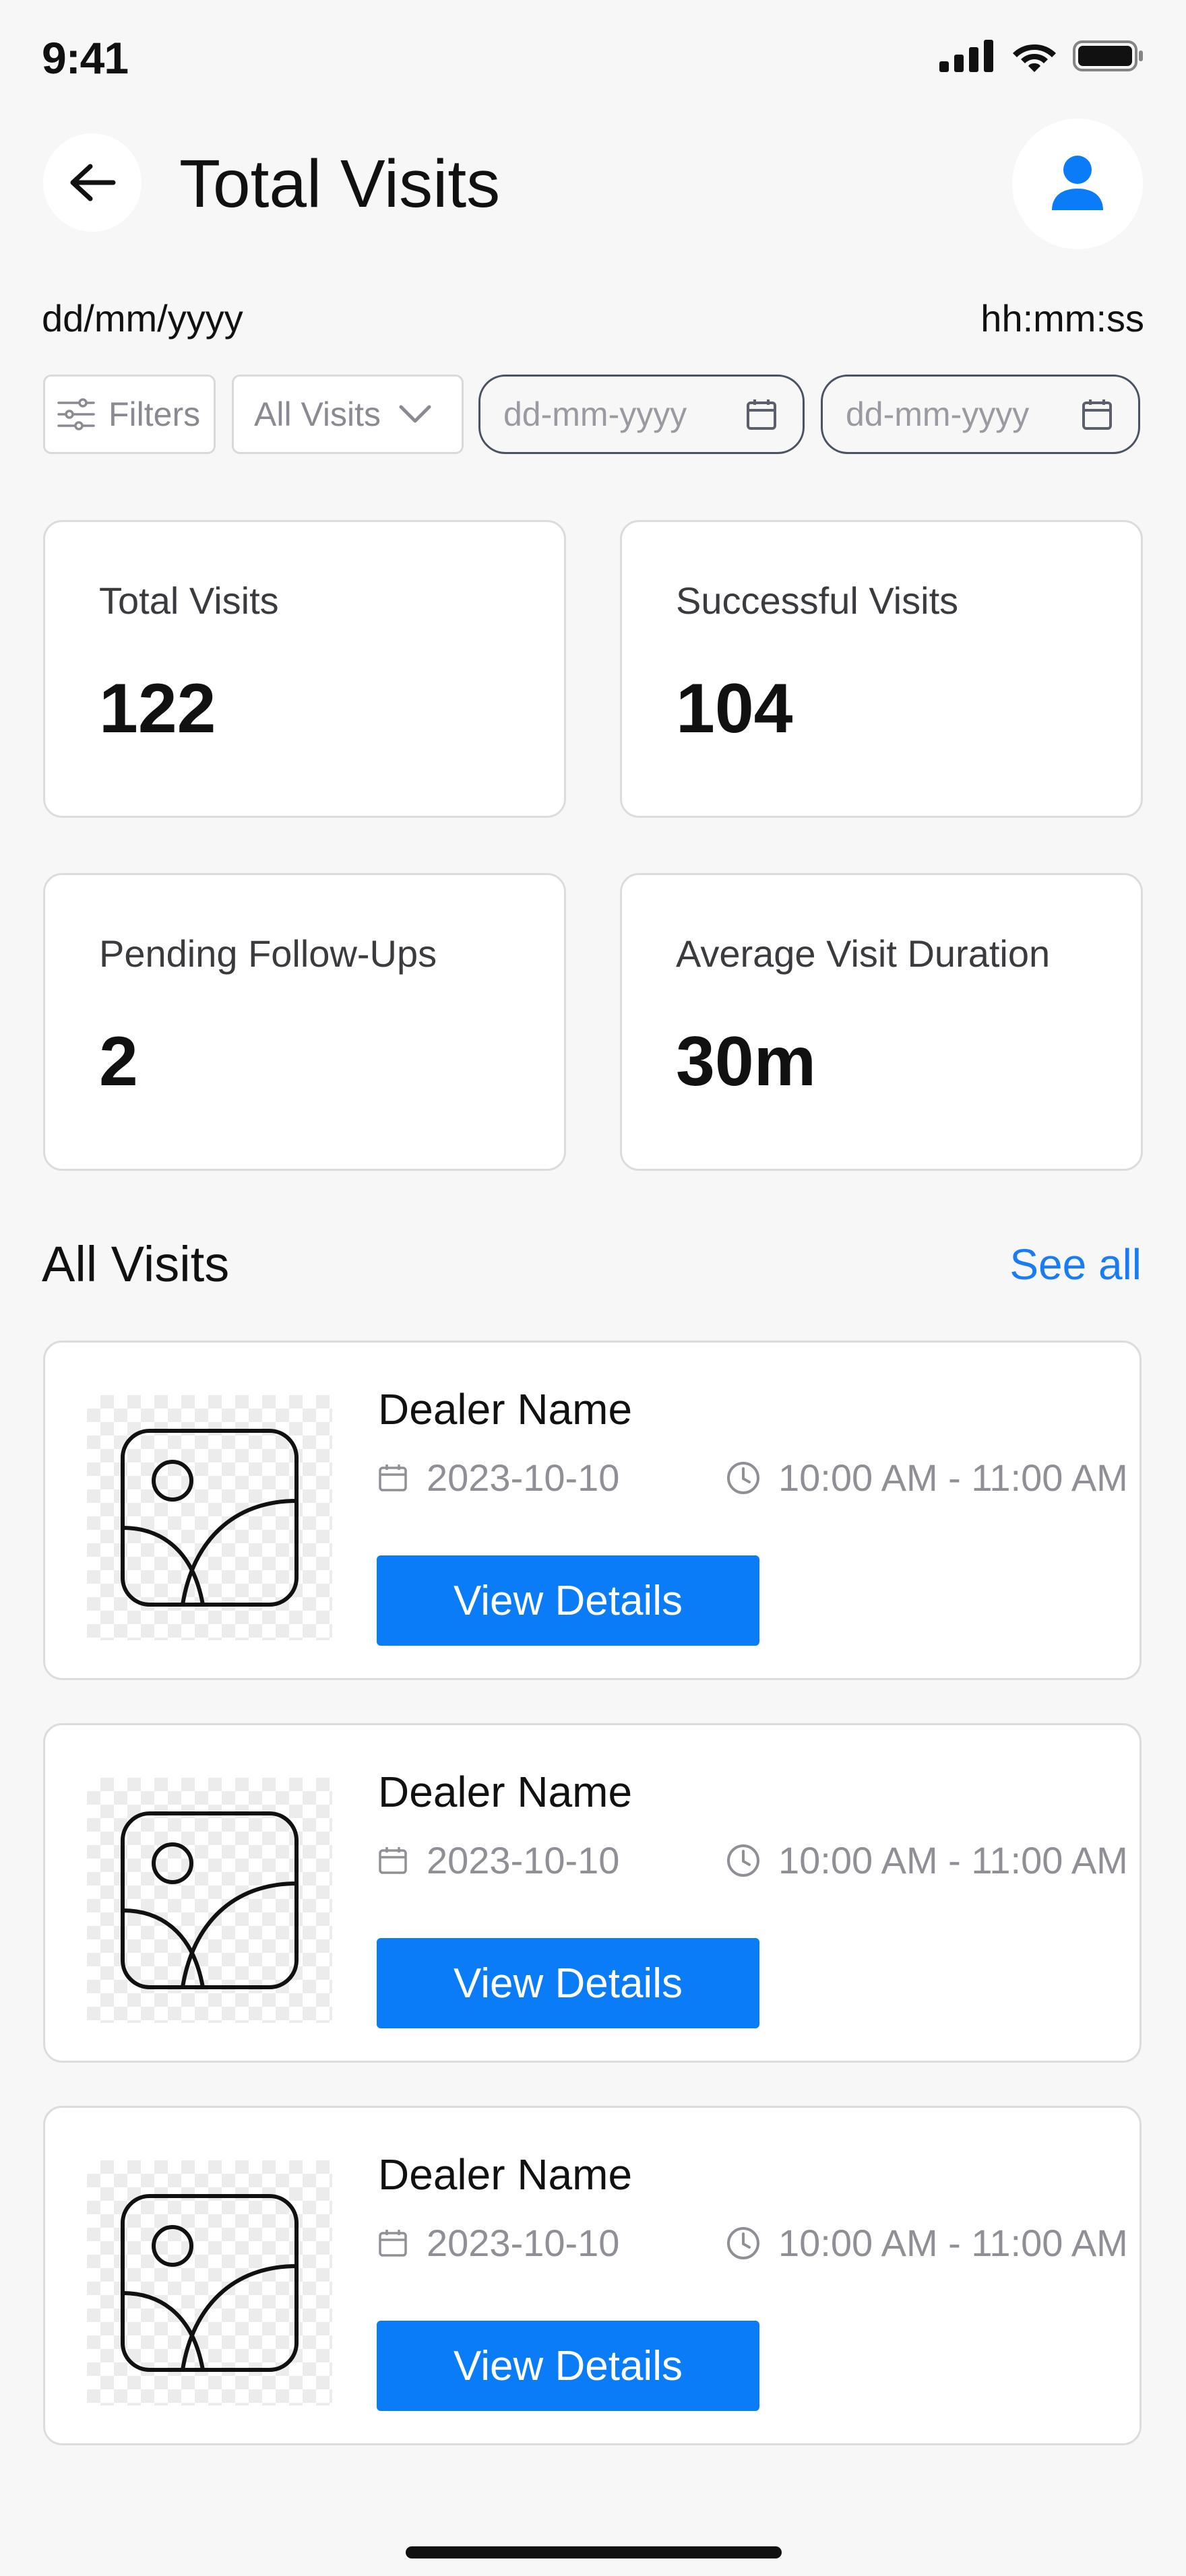  What do you see at coordinates (1062, 318) in the screenshot?
I see `current-time: hh:mm:ss` at bounding box center [1062, 318].